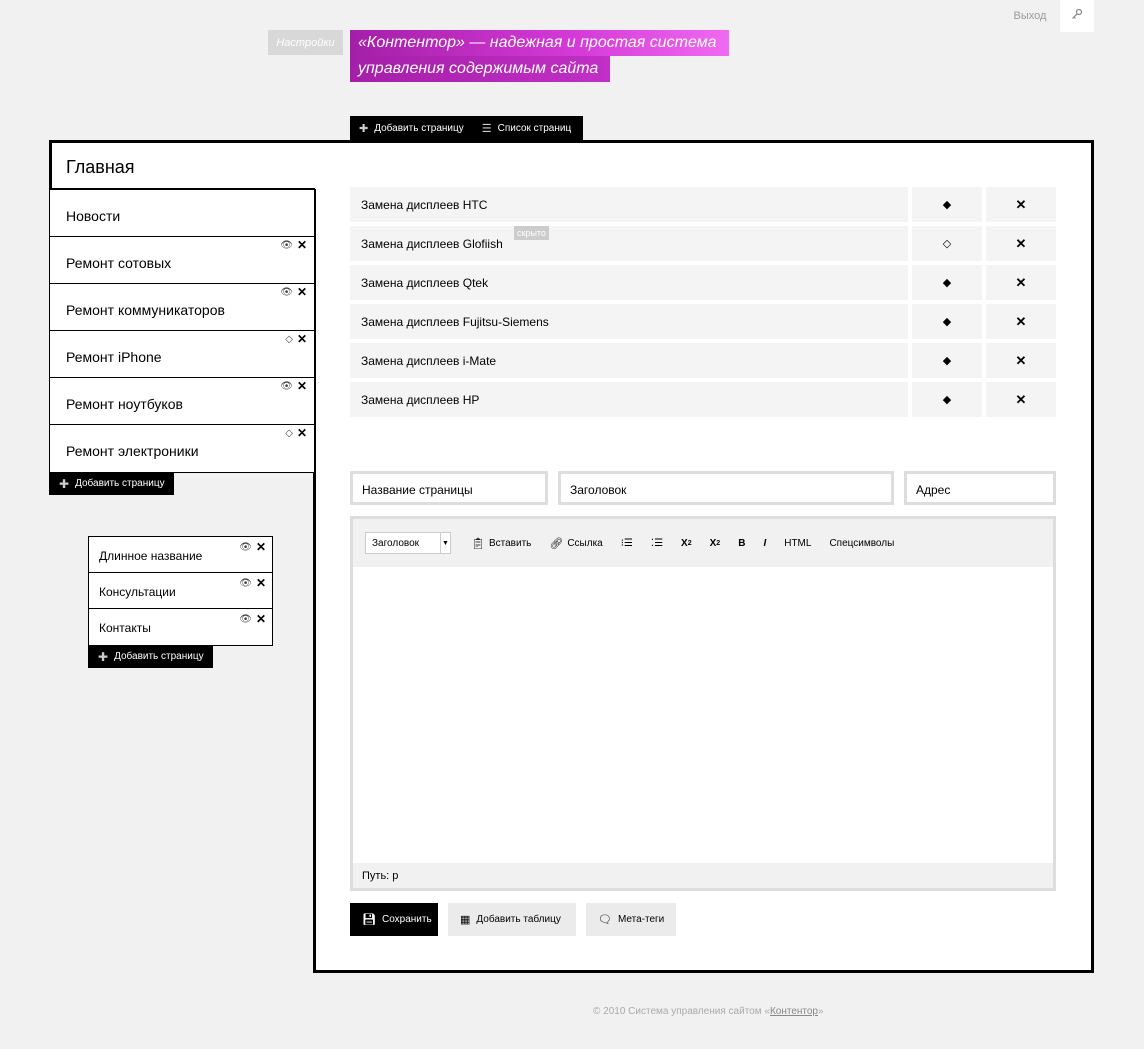 This screenshot has width=1144, height=1049. Describe the element at coordinates (631, 919) in the screenshot. I see `meta-tags-button: 🗨︎ Мета-теги` at that location.